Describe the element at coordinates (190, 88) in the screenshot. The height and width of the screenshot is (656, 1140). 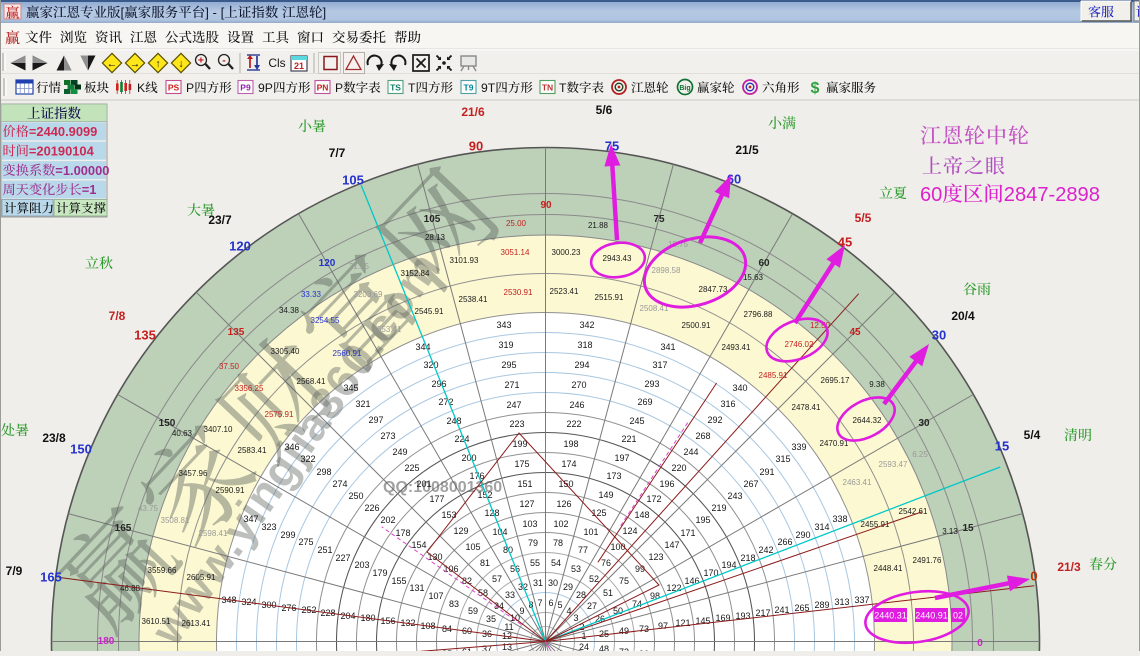
I see `svg-text: P` at that location.